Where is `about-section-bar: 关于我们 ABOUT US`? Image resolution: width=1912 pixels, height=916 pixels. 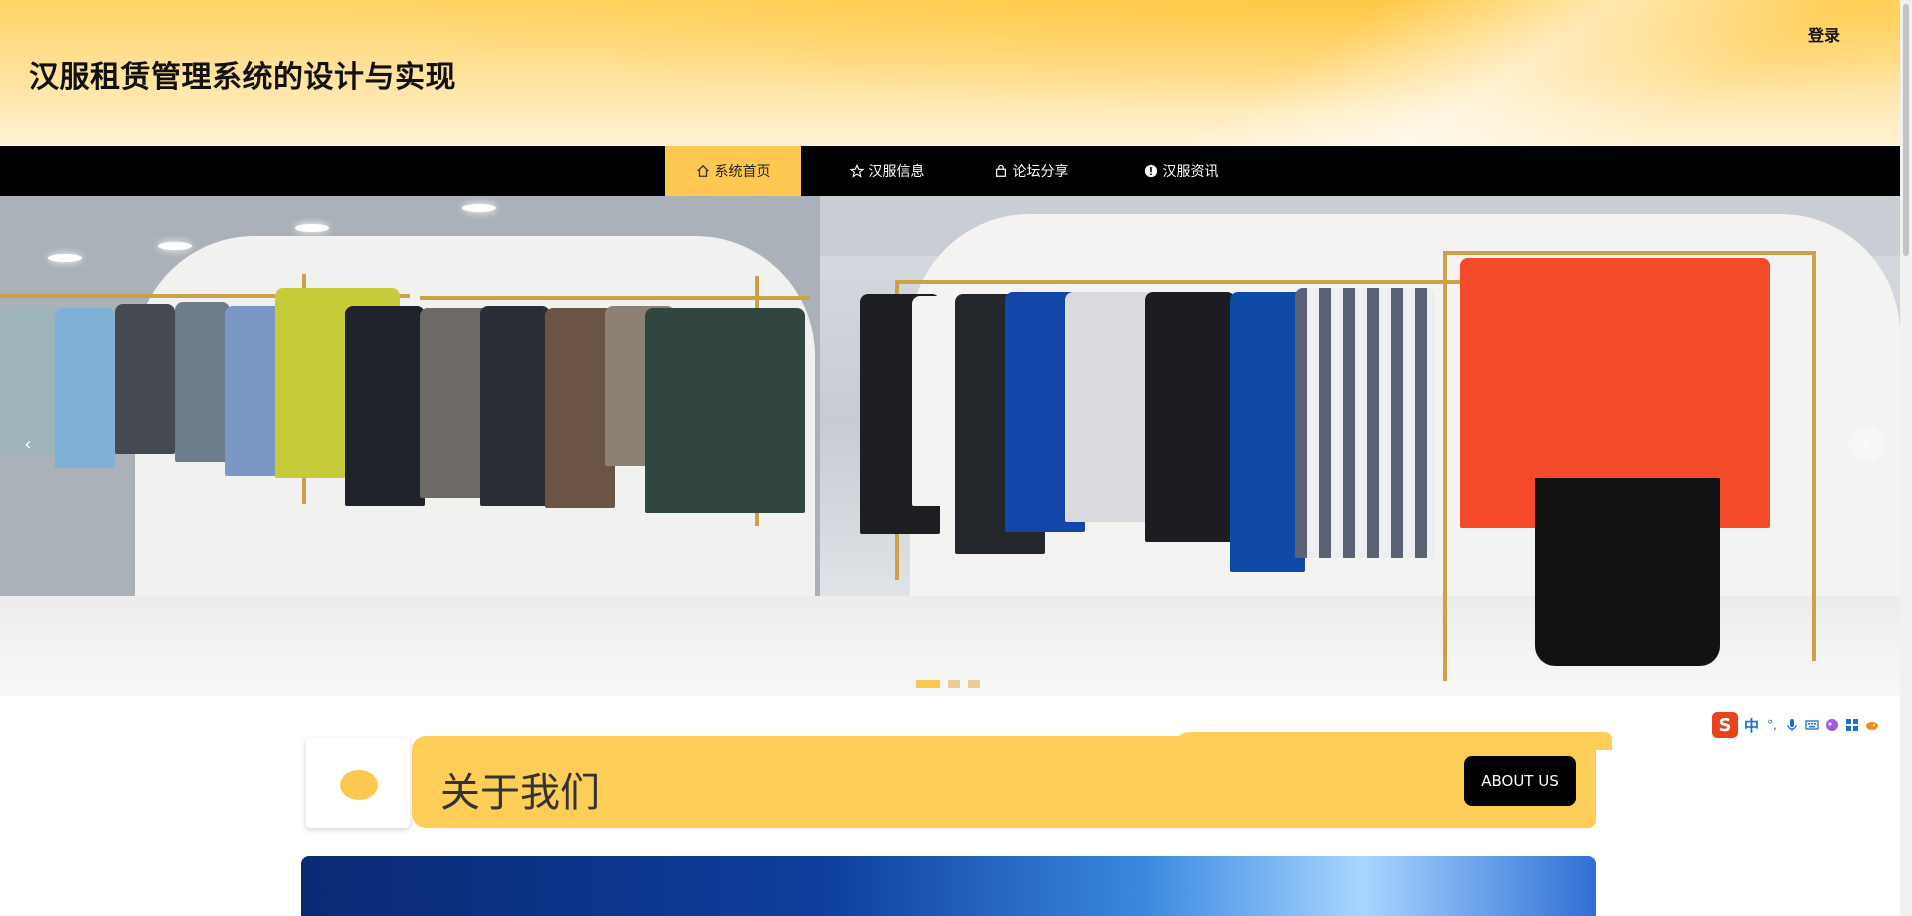
about-section-bar: 关于我们 ABOUT US is located at coordinates (1012, 780).